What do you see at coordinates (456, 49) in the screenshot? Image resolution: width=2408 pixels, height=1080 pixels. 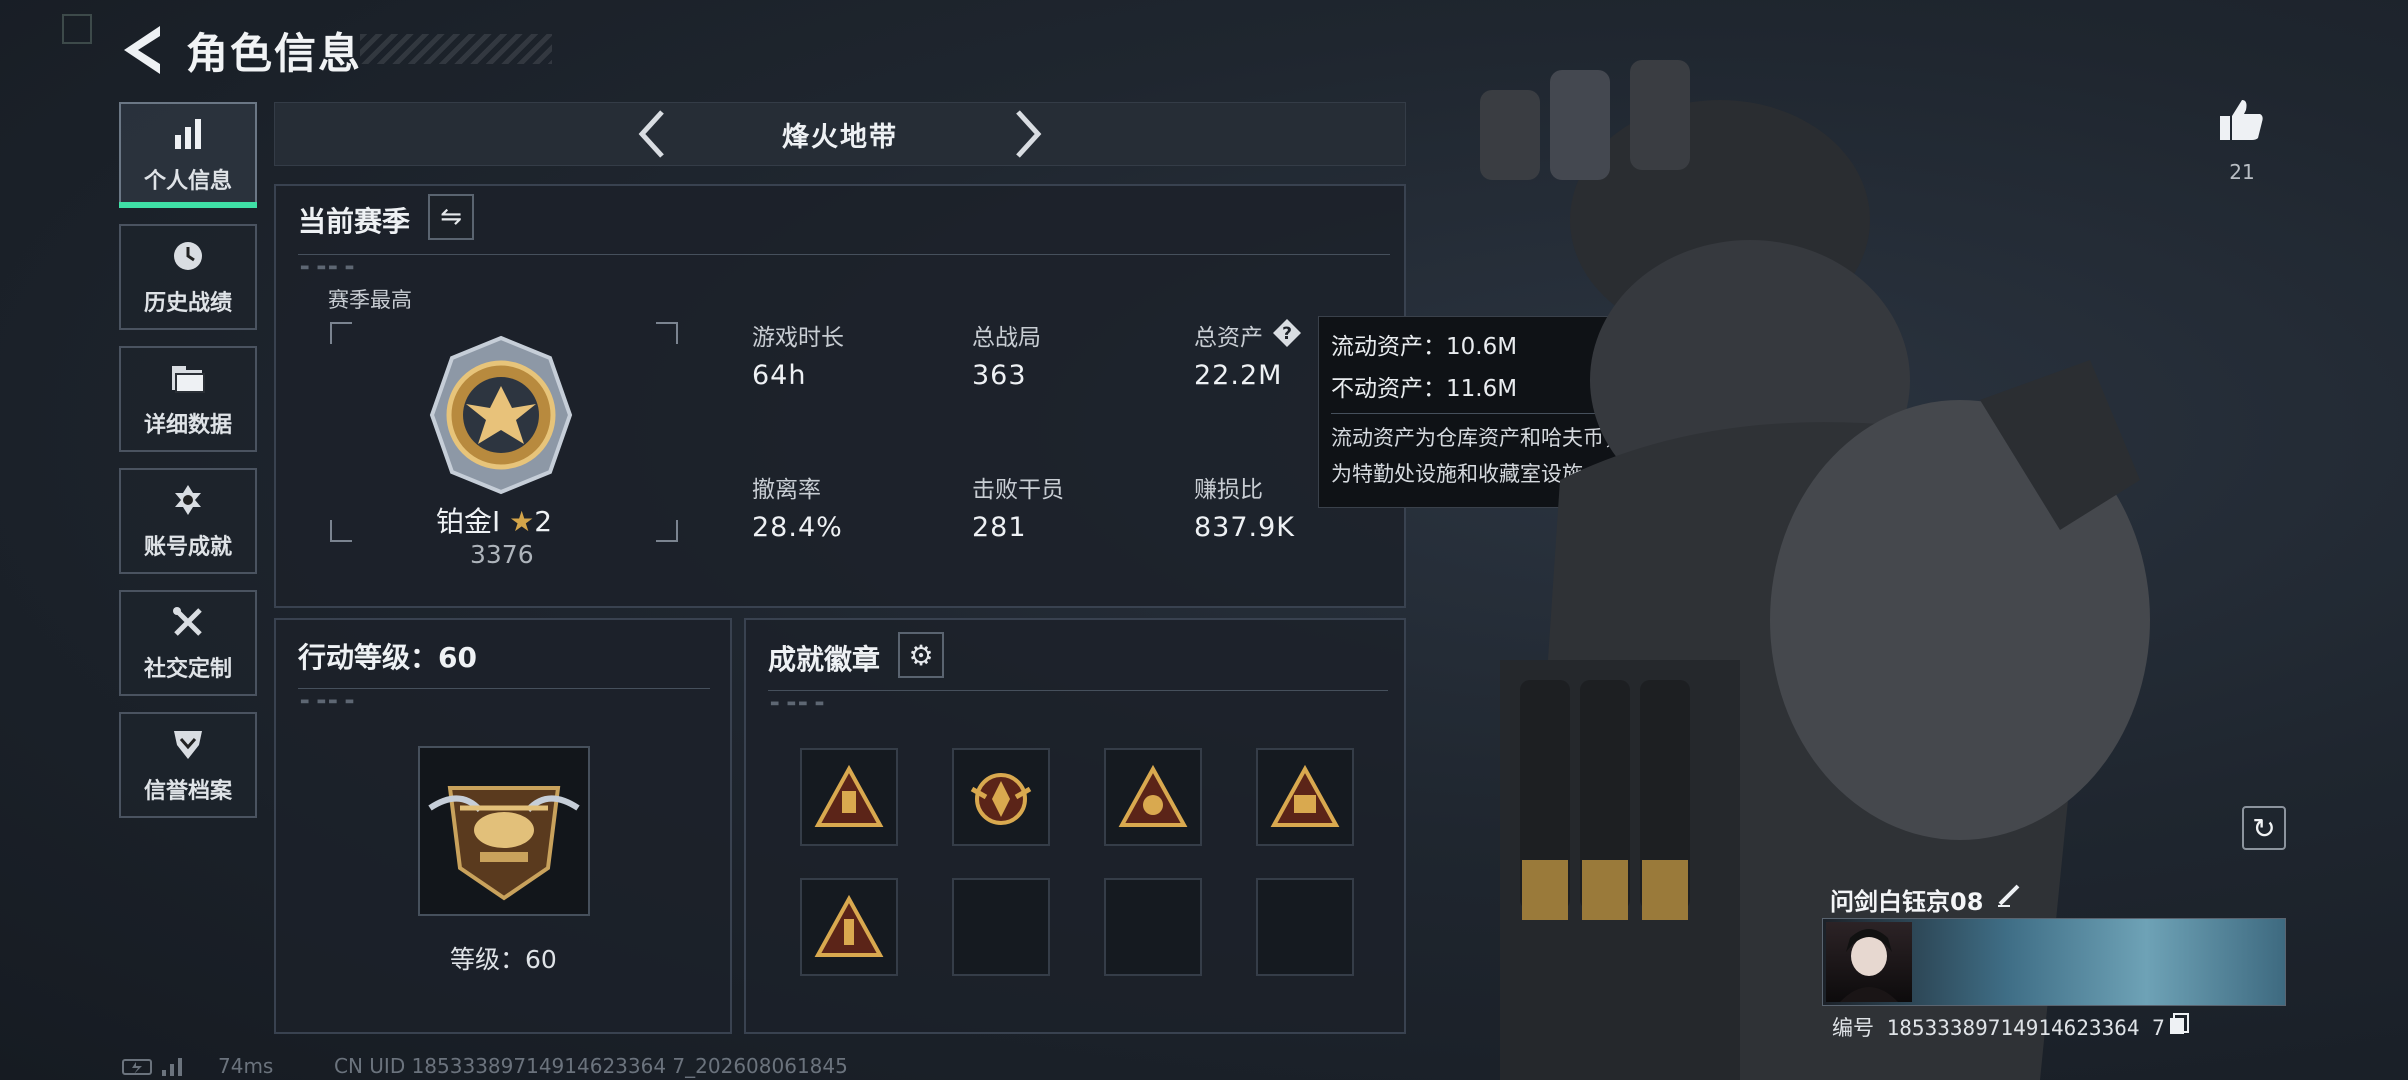 I see `title-stripes` at bounding box center [456, 49].